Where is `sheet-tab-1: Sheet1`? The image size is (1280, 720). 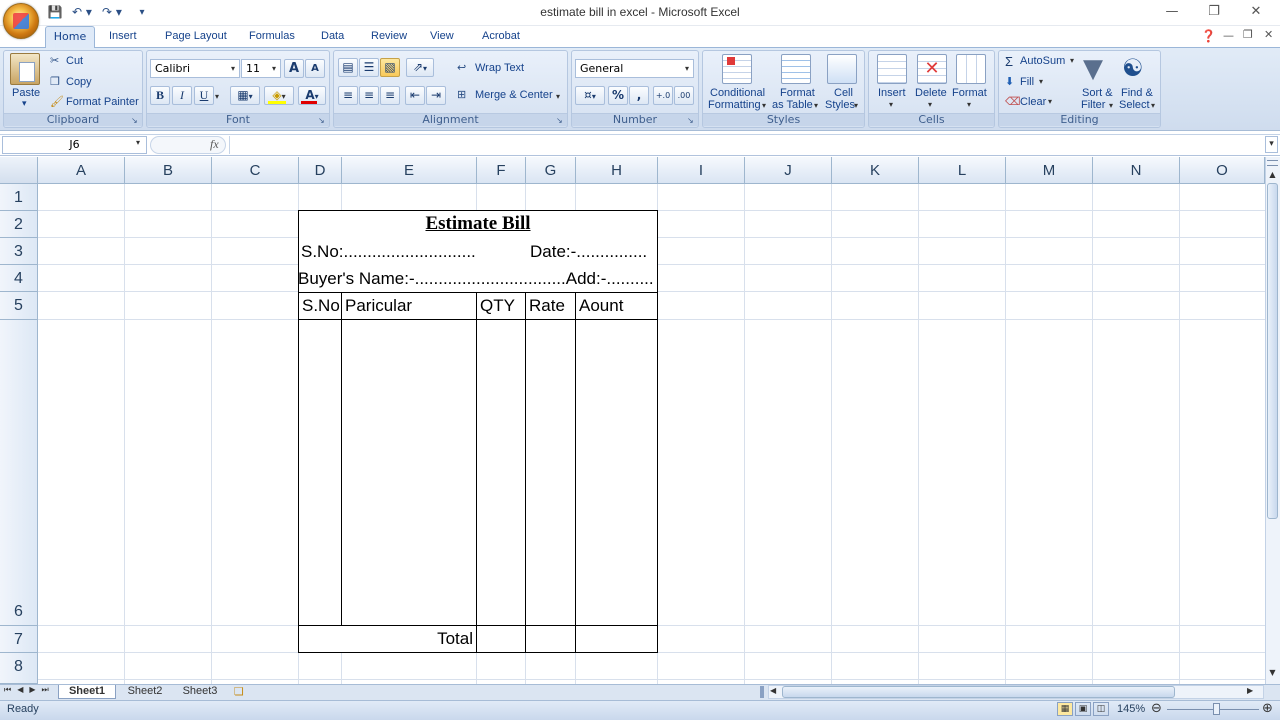
sheet-tab-1: Sheet1 is located at coordinates (87, 692).